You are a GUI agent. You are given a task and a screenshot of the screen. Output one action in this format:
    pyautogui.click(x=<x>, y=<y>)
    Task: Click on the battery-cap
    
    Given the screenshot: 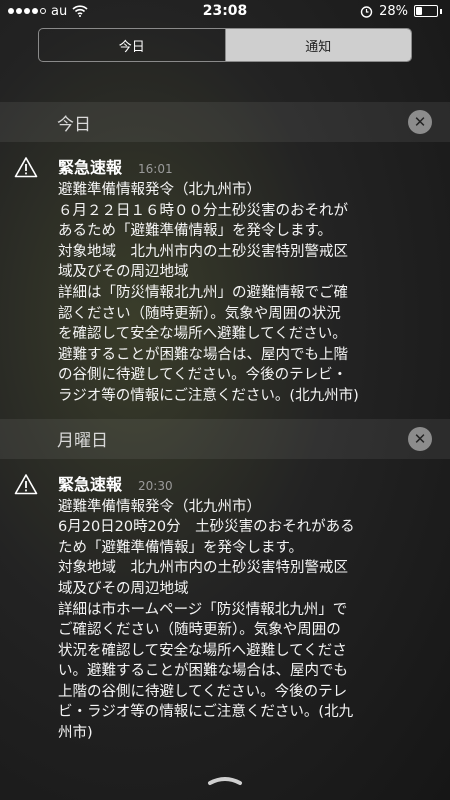 What is the action you would take?
    pyautogui.click(x=441, y=11)
    